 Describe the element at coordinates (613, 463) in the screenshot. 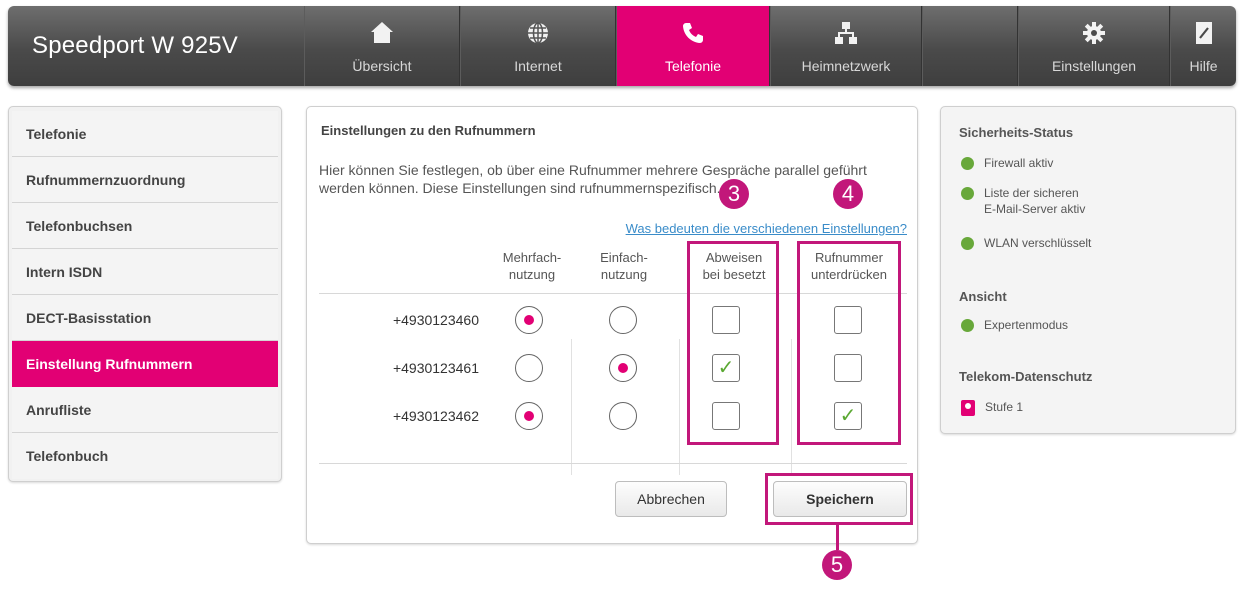

I see `table-divider` at that location.